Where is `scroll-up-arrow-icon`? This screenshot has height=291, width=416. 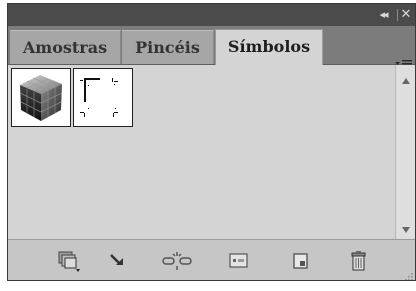 scroll-up-arrow-icon is located at coordinates (405, 81).